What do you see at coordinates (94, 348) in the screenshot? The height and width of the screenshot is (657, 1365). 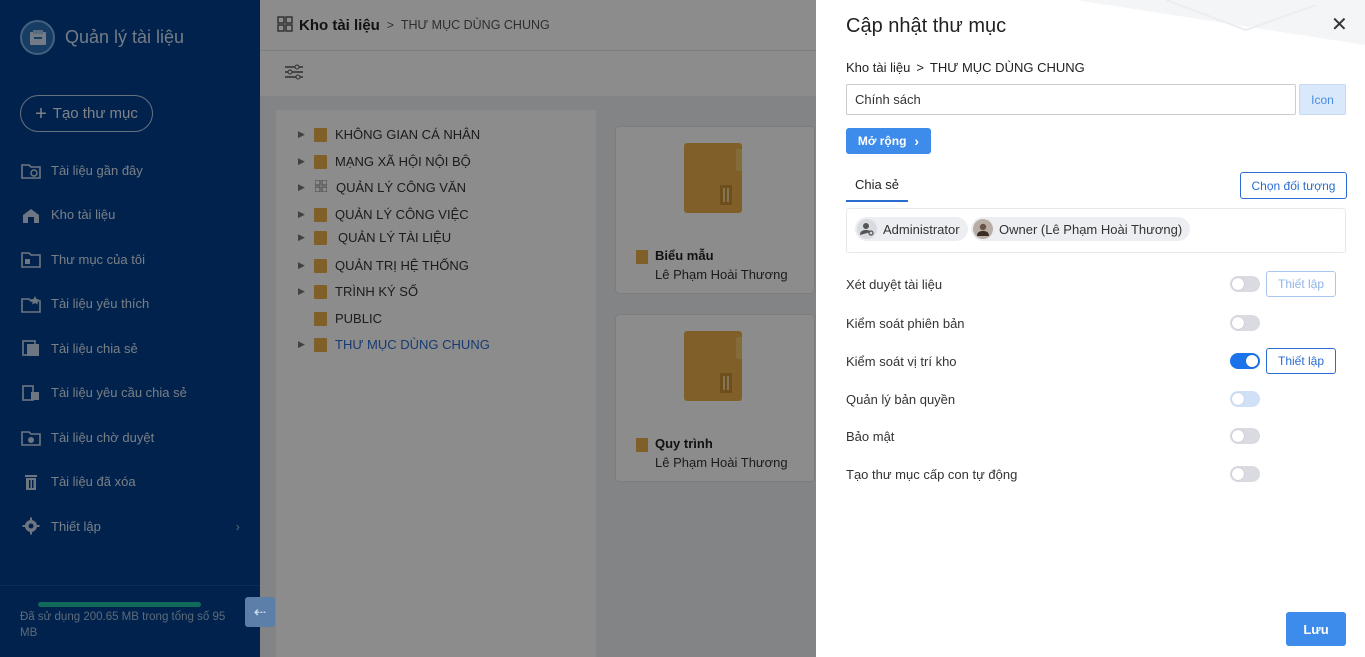 I see `sidebar-item-label: Tài liệu chia sẻ` at bounding box center [94, 348].